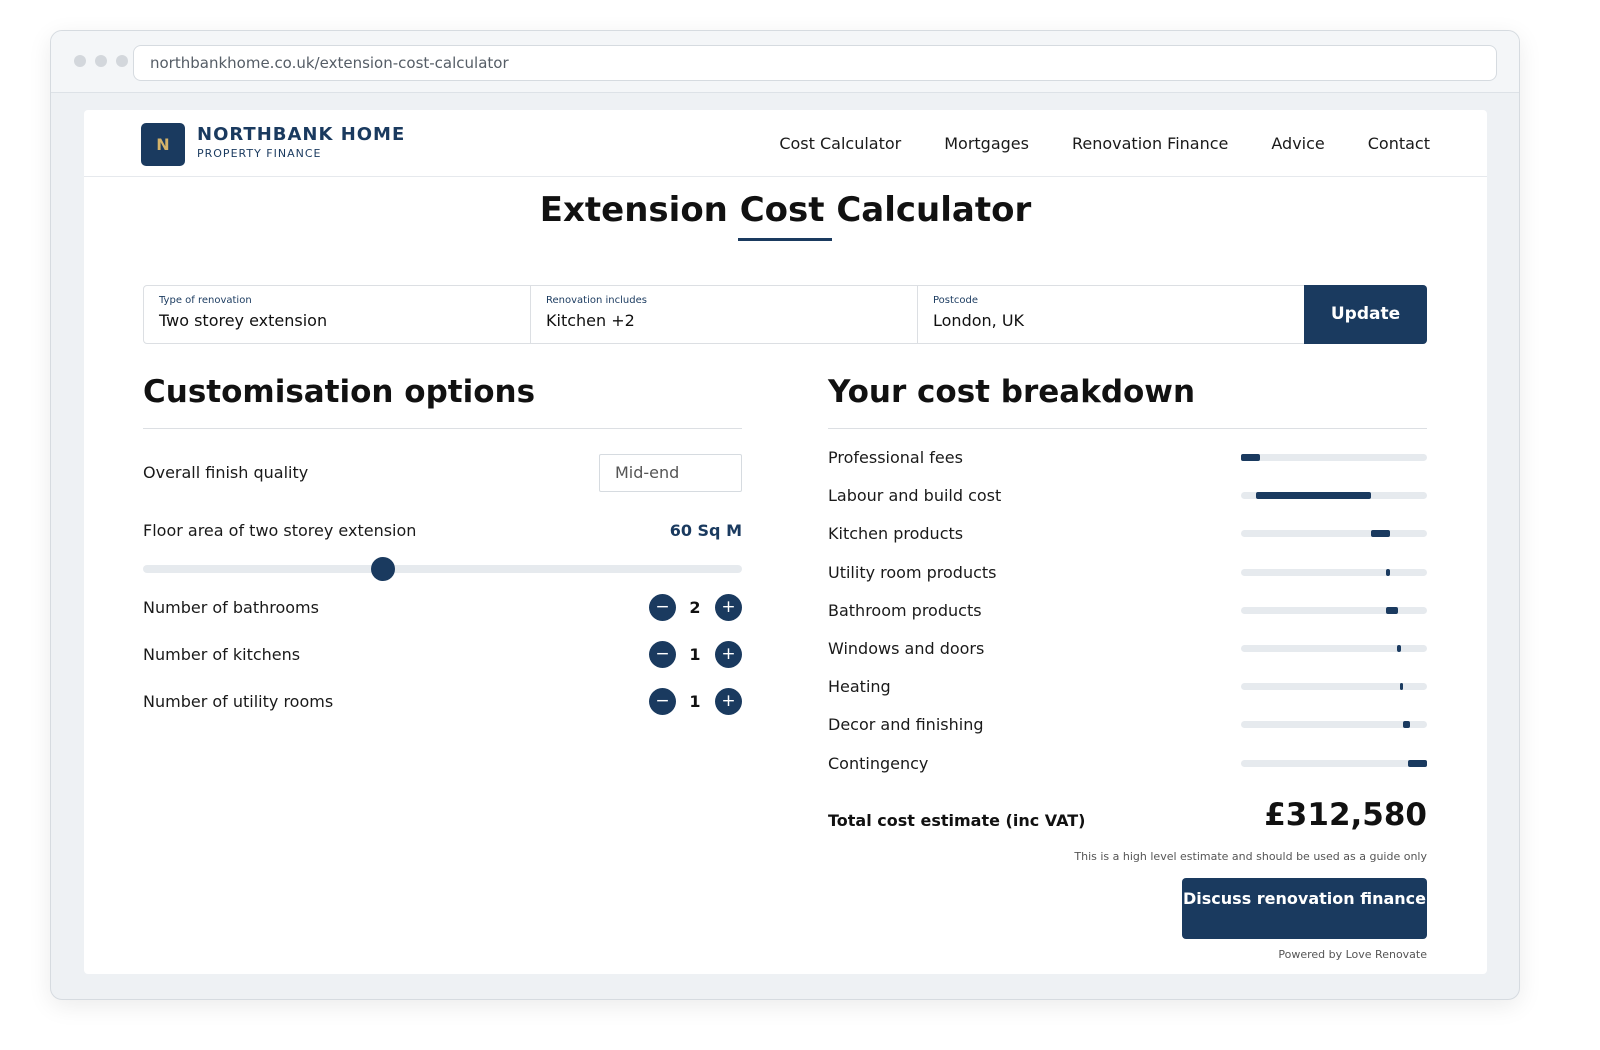  I want to click on nav-item-renovation-finance: Renovation Finance, so click(1150, 143).